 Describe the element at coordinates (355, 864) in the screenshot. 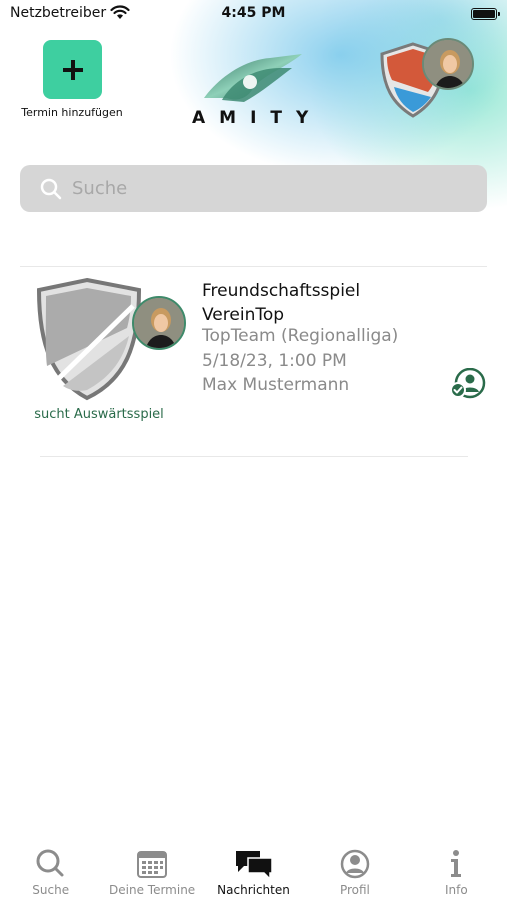

I see `profile-icon` at that location.